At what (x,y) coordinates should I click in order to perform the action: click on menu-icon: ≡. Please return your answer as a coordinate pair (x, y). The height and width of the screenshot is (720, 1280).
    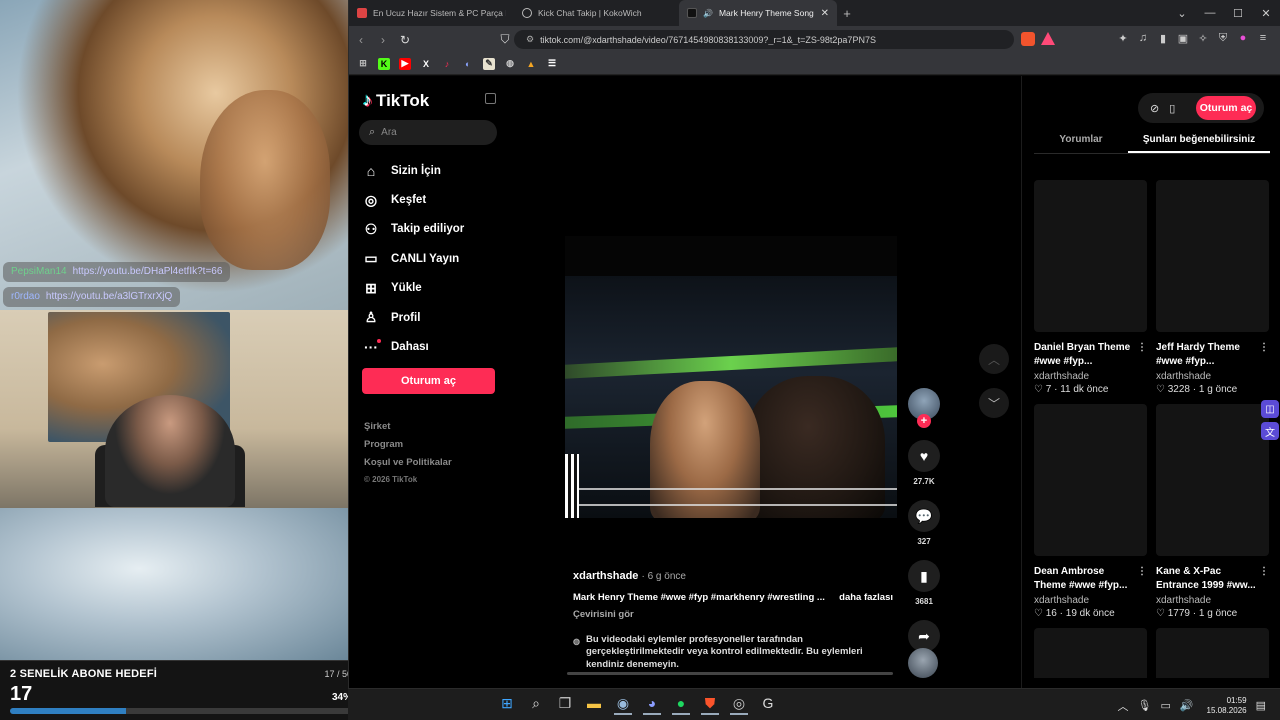
    Looking at the image, I should click on (1263, 38).